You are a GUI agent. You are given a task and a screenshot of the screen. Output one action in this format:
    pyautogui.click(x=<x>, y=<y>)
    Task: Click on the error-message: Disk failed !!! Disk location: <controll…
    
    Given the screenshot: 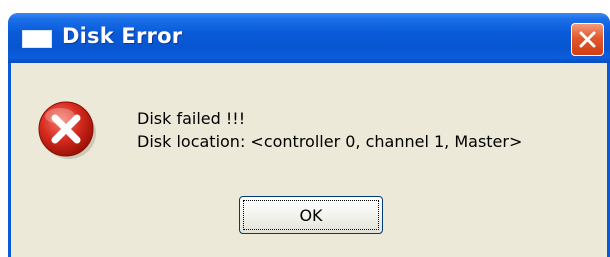 What is the action you would take?
    pyautogui.click(x=329, y=130)
    